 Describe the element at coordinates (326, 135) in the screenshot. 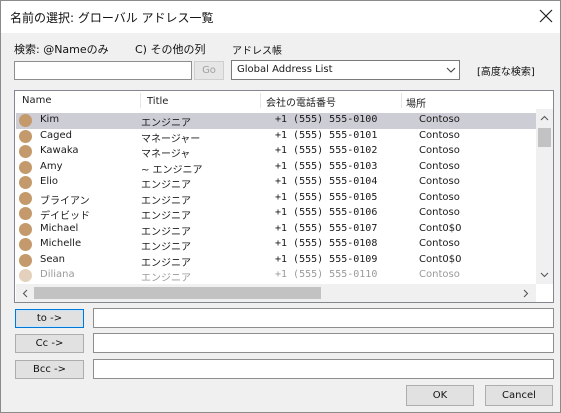

I see `contact-phone: +1 (555) 555-0101` at that location.